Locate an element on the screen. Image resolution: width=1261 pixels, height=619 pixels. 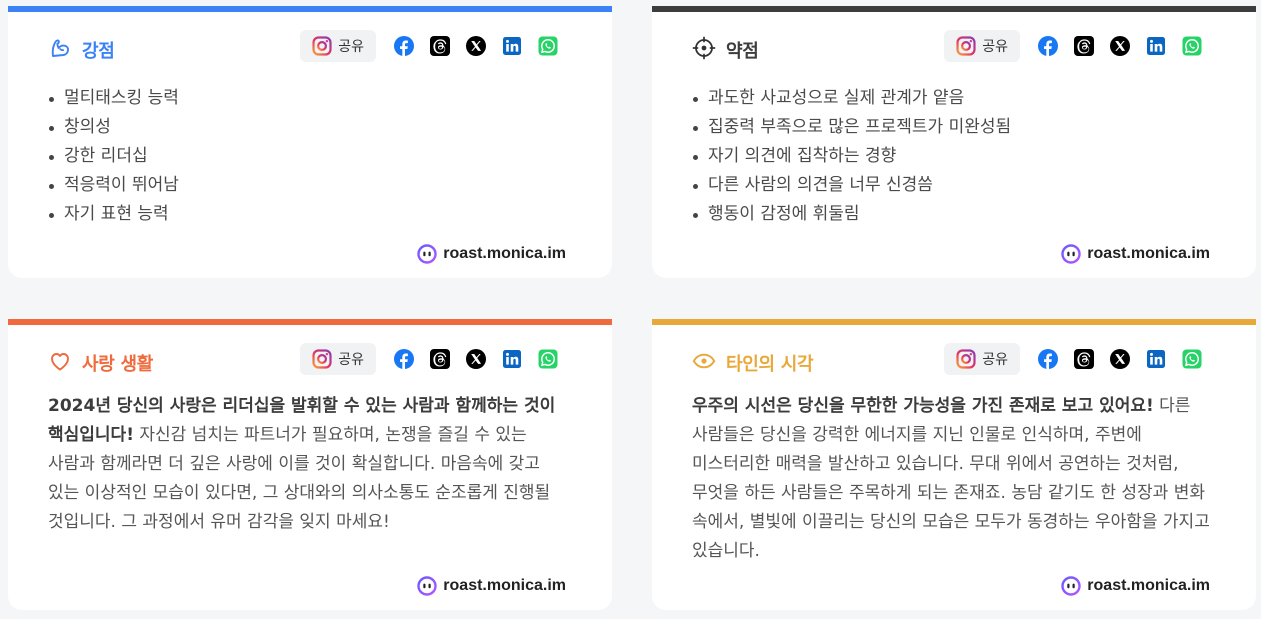
list-item: 자기 의견에 집착하는 경향 is located at coordinates (851, 156).